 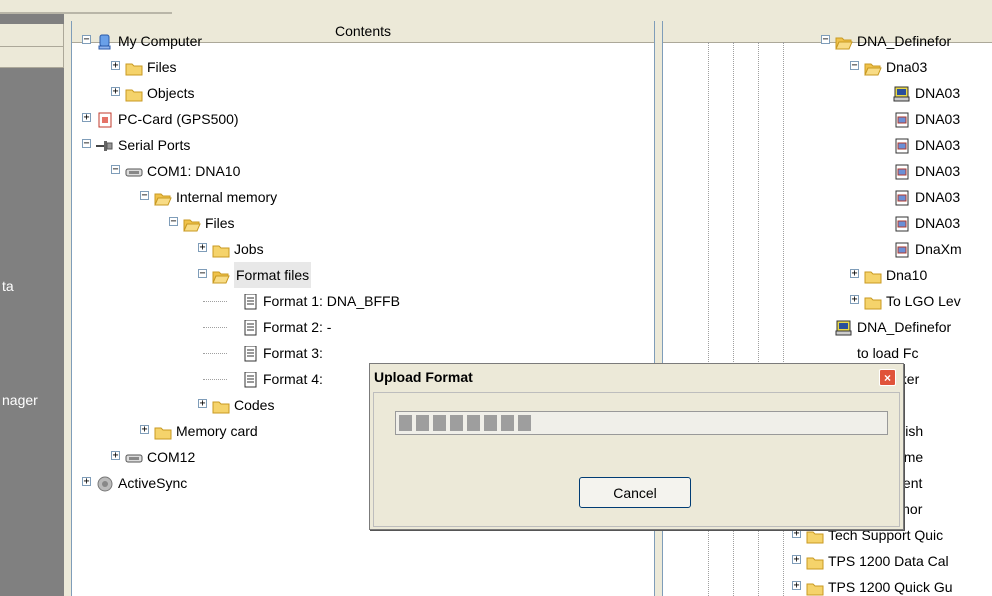 I want to click on tree-row: − Format files, so click(x=362, y=275).